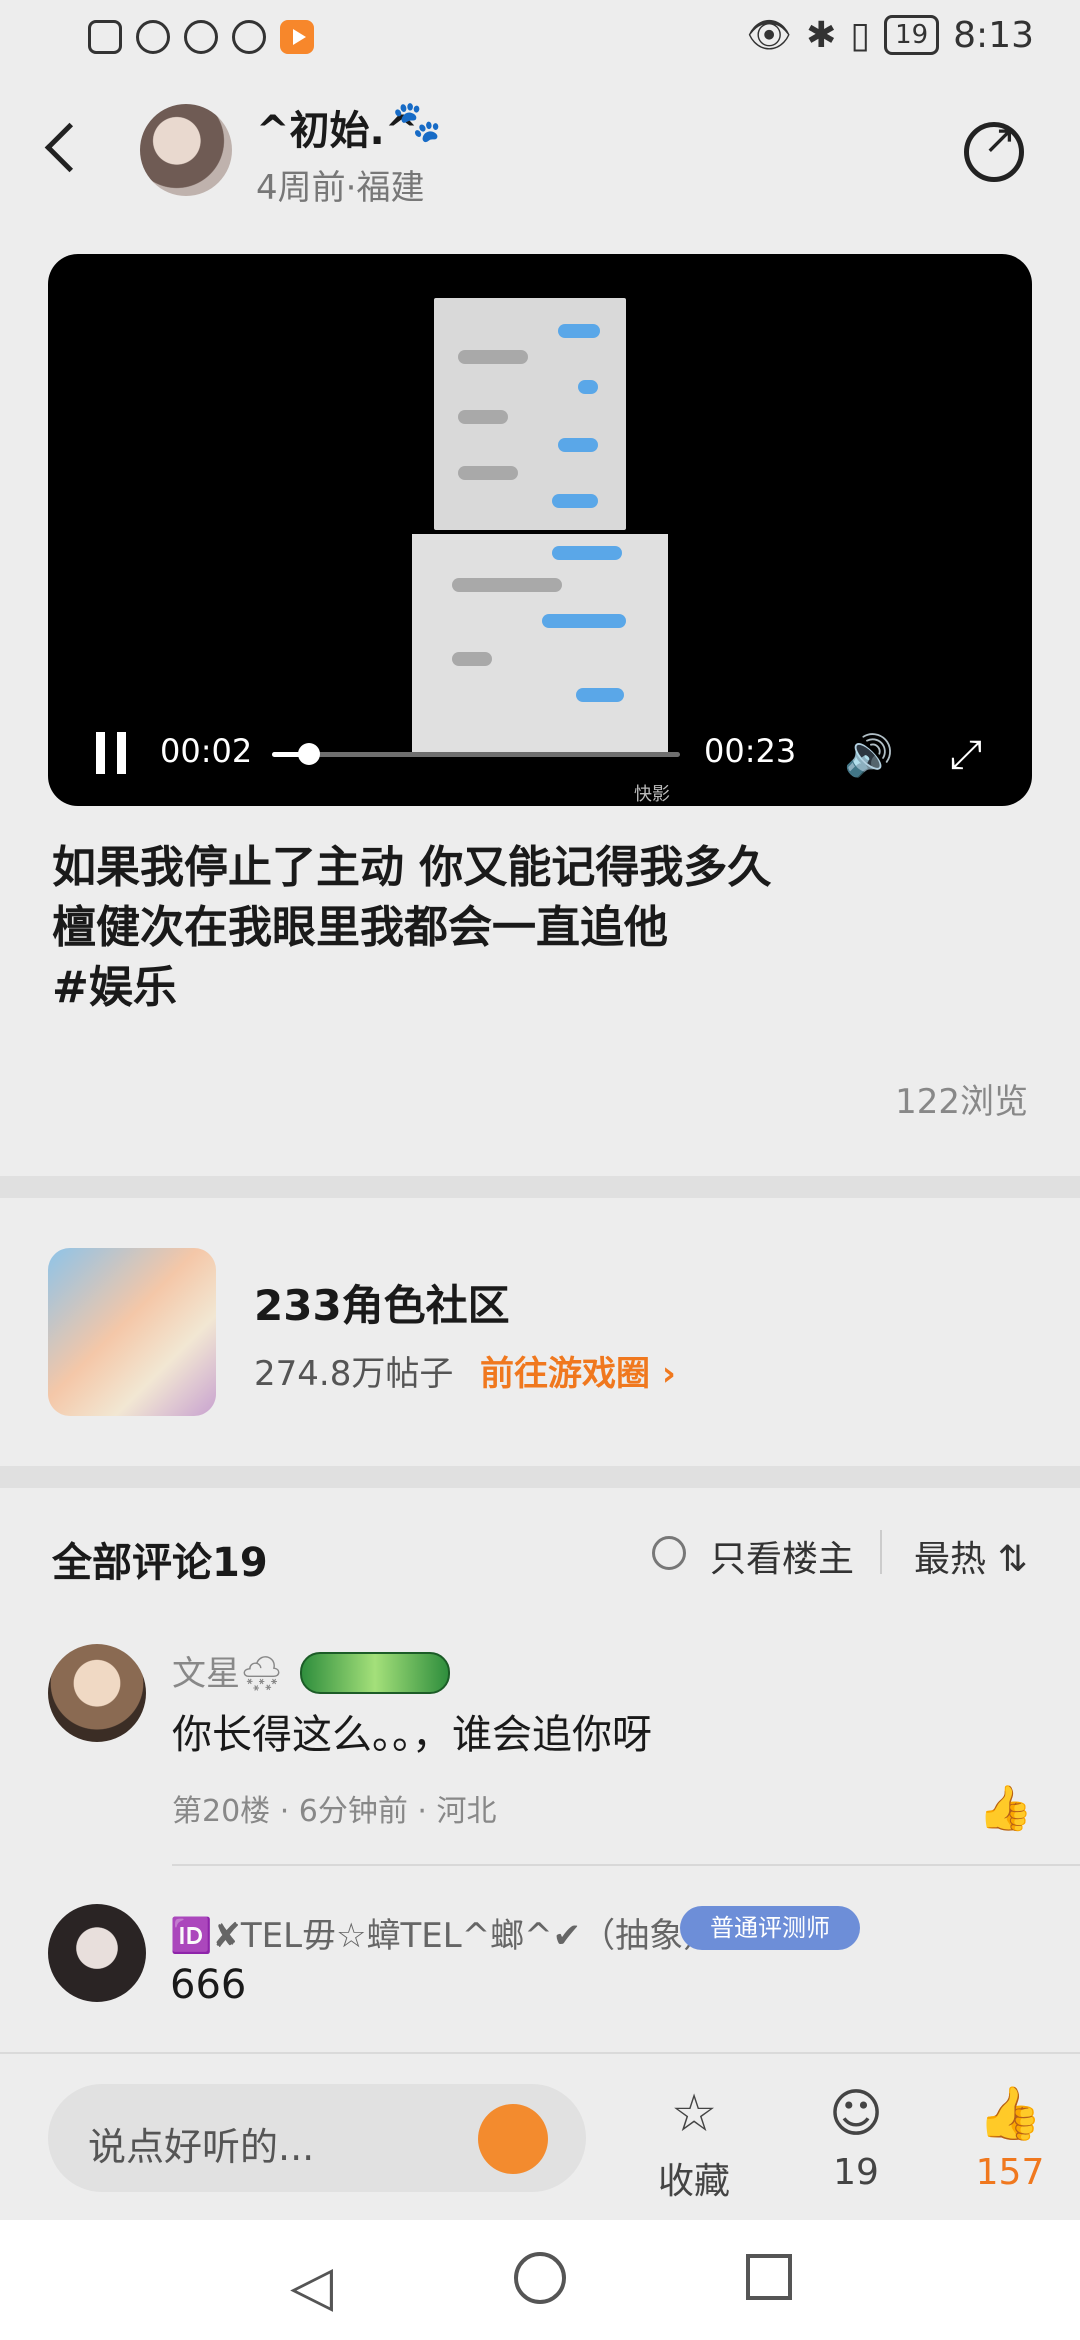  What do you see at coordinates (249, 37) in the screenshot?
I see `key-icon` at bounding box center [249, 37].